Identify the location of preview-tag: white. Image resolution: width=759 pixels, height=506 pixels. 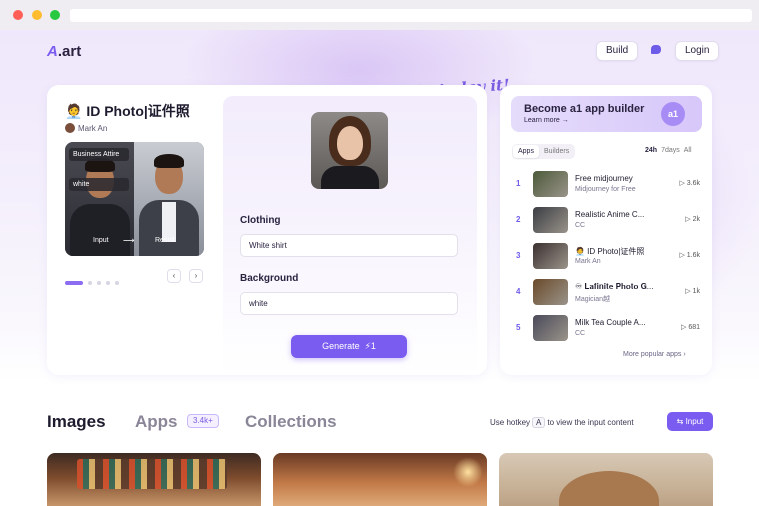
(99, 184).